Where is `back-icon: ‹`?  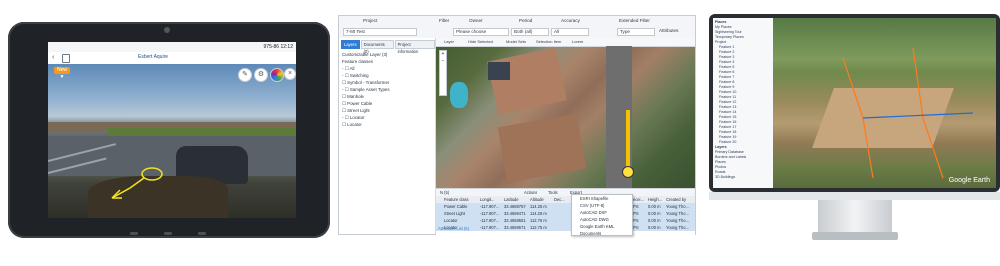 back-icon: ‹ is located at coordinates (53, 57).